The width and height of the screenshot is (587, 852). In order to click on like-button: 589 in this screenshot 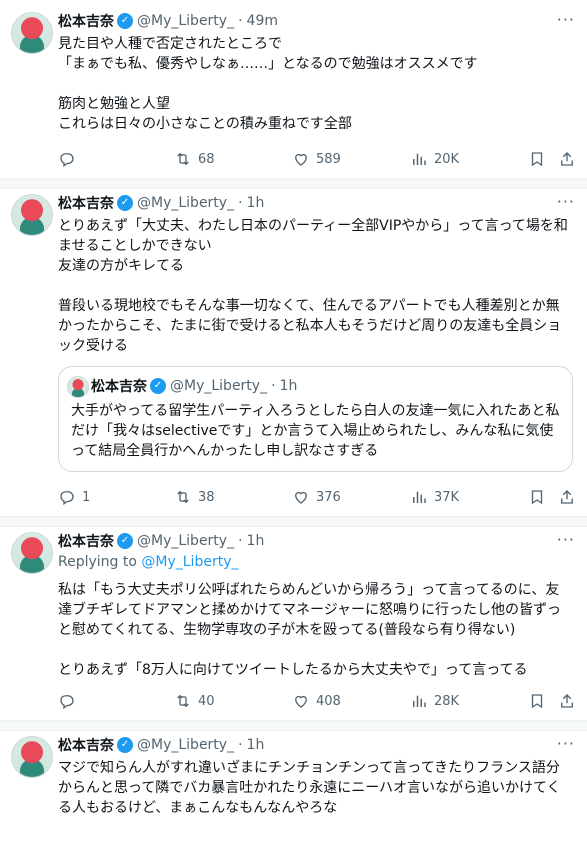, I will do `click(316, 159)`.